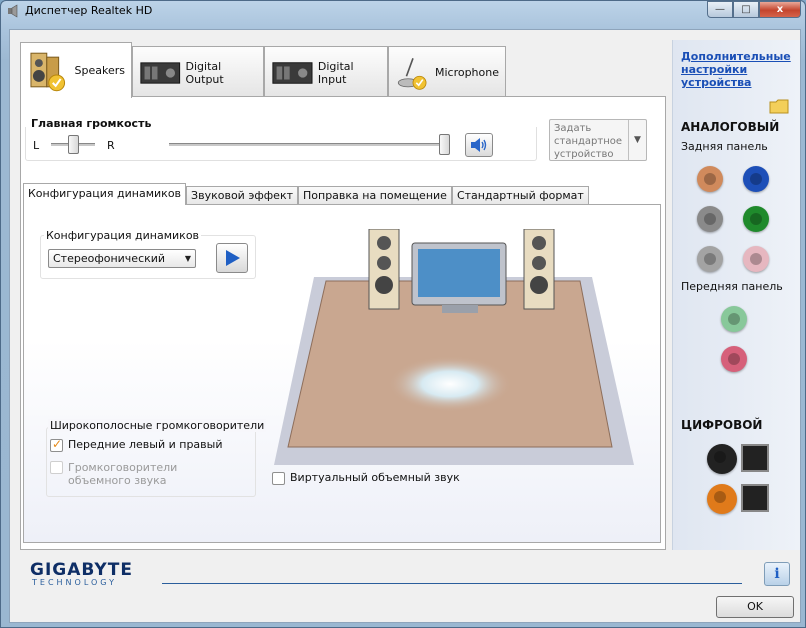 The width and height of the screenshot is (806, 628). Describe the element at coordinates (242, 195) in the screenshot. I see `tab-sound-effect: Звуковой эффект` at that location.